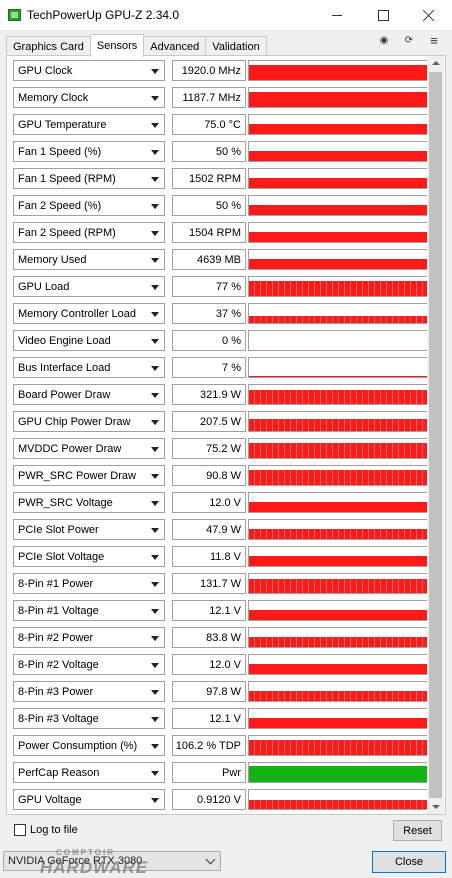 This screenshot has width=452, height=878. I want to click on sensor-name-dropdown: GPU Temperature, so click(89, 124).